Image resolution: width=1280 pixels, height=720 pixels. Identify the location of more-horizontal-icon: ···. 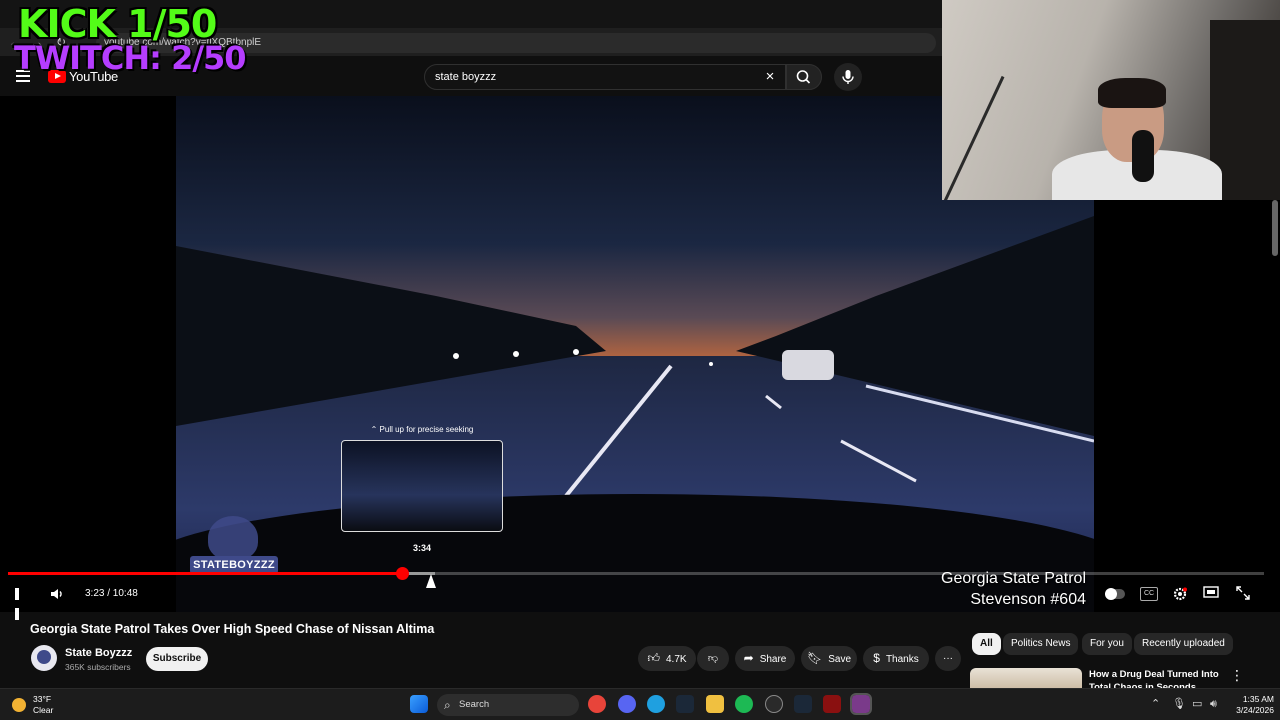
(948, 658).